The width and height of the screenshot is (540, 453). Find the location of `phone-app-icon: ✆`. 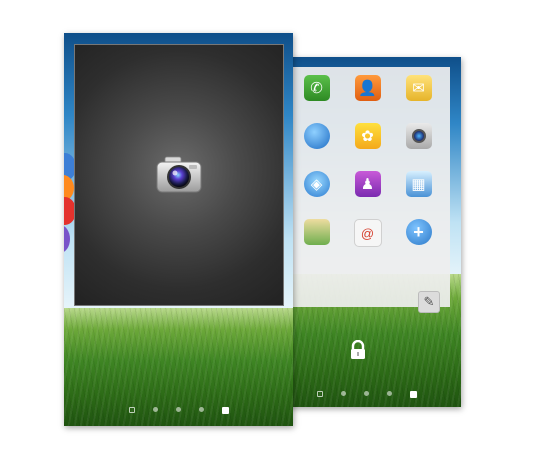

phone-app-icon: ✆ is located at coordinates (316, 88).